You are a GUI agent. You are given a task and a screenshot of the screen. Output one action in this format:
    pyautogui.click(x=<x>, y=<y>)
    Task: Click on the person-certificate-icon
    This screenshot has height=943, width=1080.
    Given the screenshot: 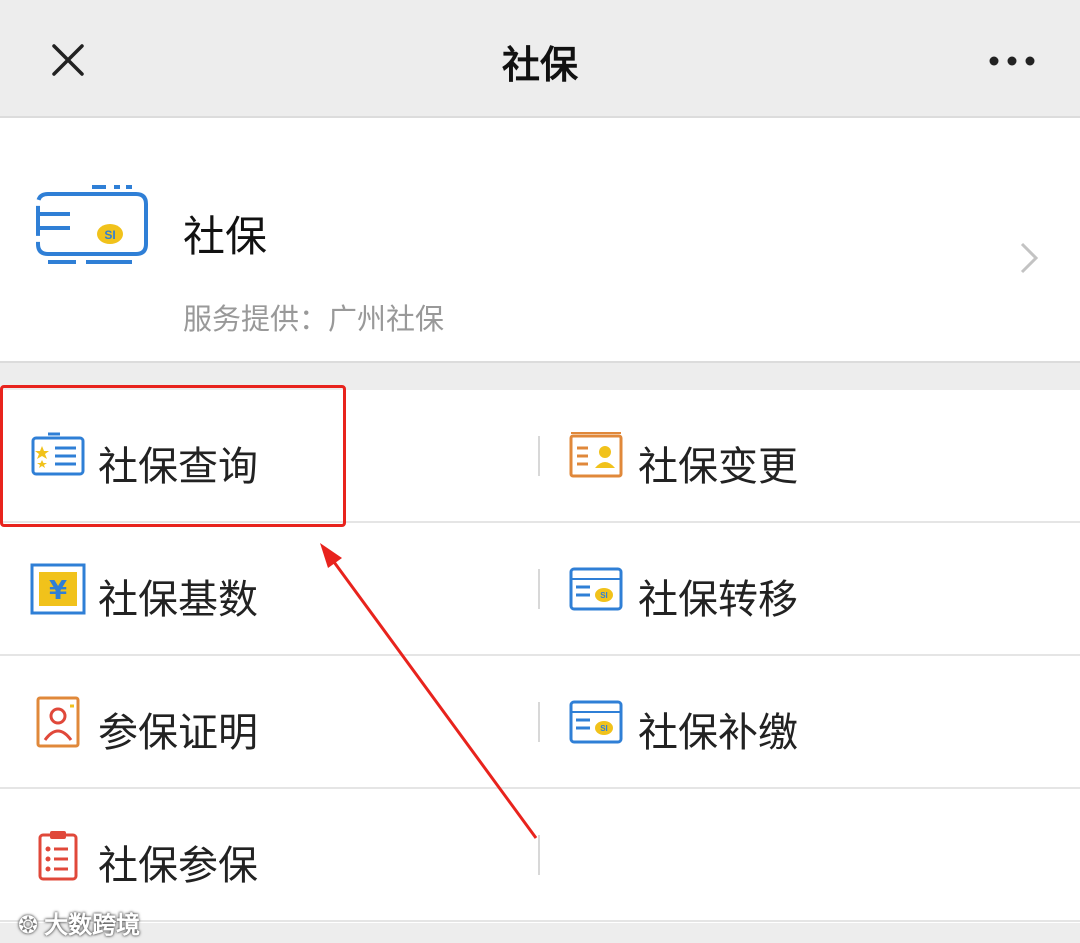 What is the action you would take?
    pyautogui.click(x=58, y=722)
    